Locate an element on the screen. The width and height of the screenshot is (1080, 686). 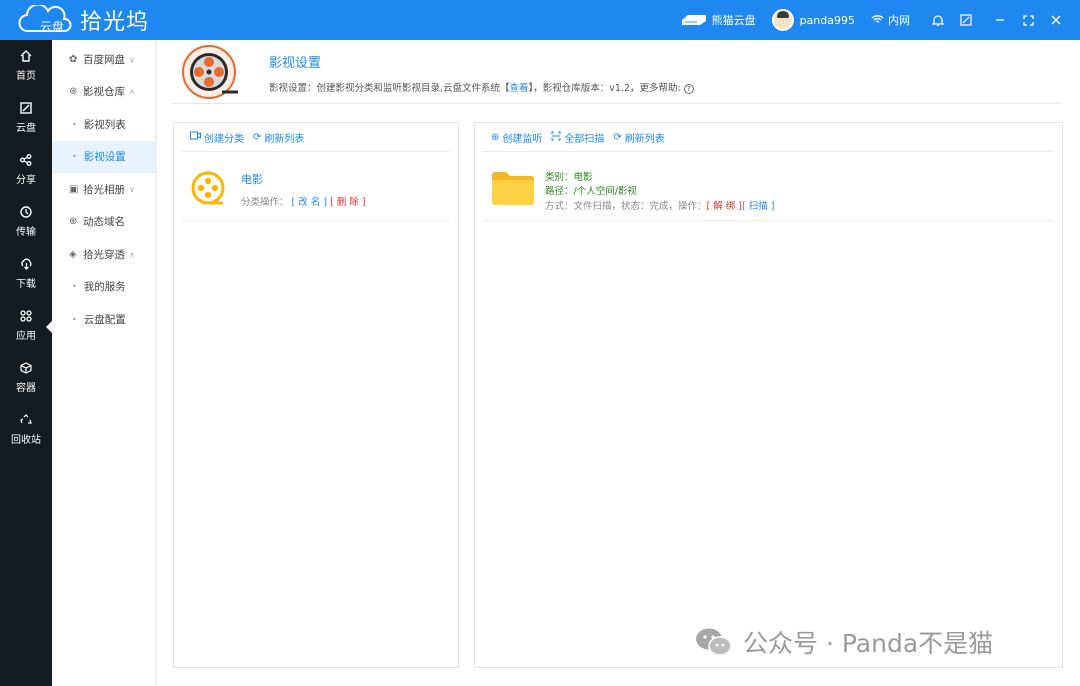
submenu-disk-config: • 云盘配置 is located at coordinates (103, 319).